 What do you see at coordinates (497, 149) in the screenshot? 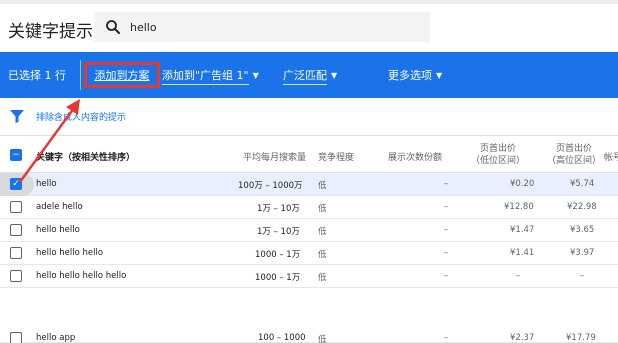
I see `col-bid-low-line1: 页首出价` at bounding box center [497, 149].